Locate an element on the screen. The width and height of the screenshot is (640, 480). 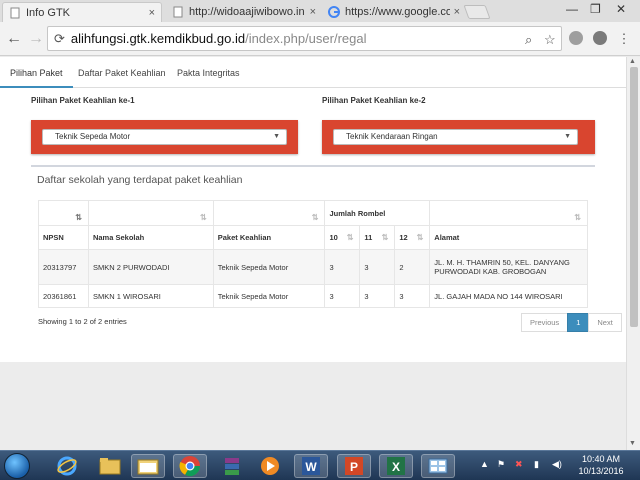
cell-r12: 3 is located at coordinates (412, 296).